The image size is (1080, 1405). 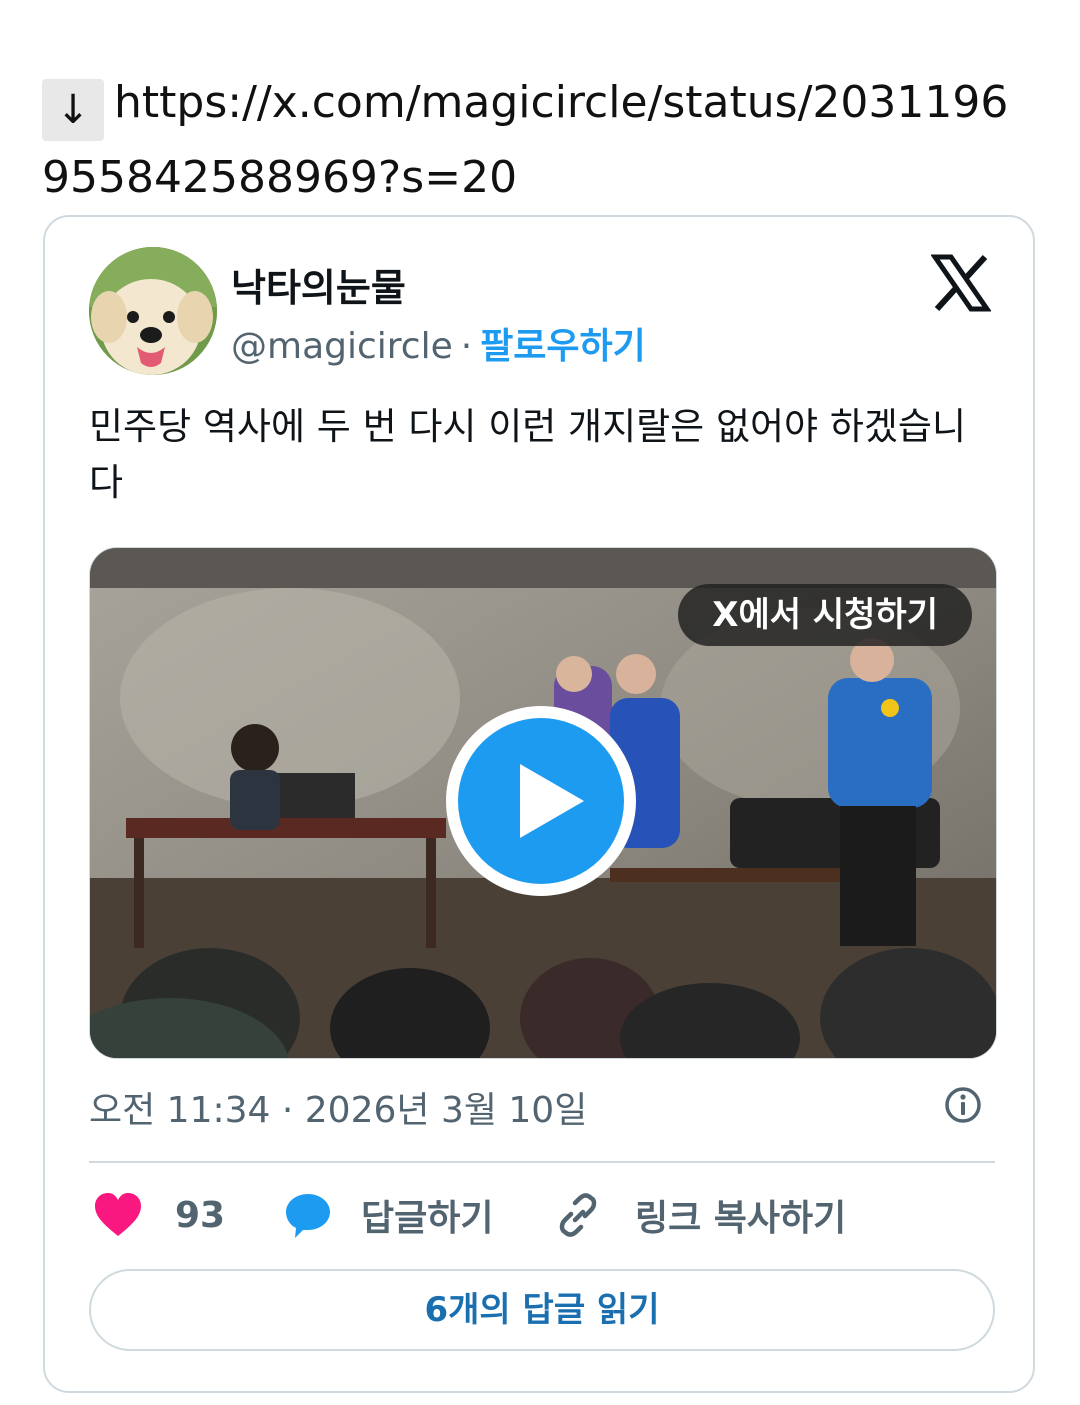 What do you see at coordinates (159, 1215) in the screenshot?
I see `like-button: 93` at bounding box center [159, 1215].